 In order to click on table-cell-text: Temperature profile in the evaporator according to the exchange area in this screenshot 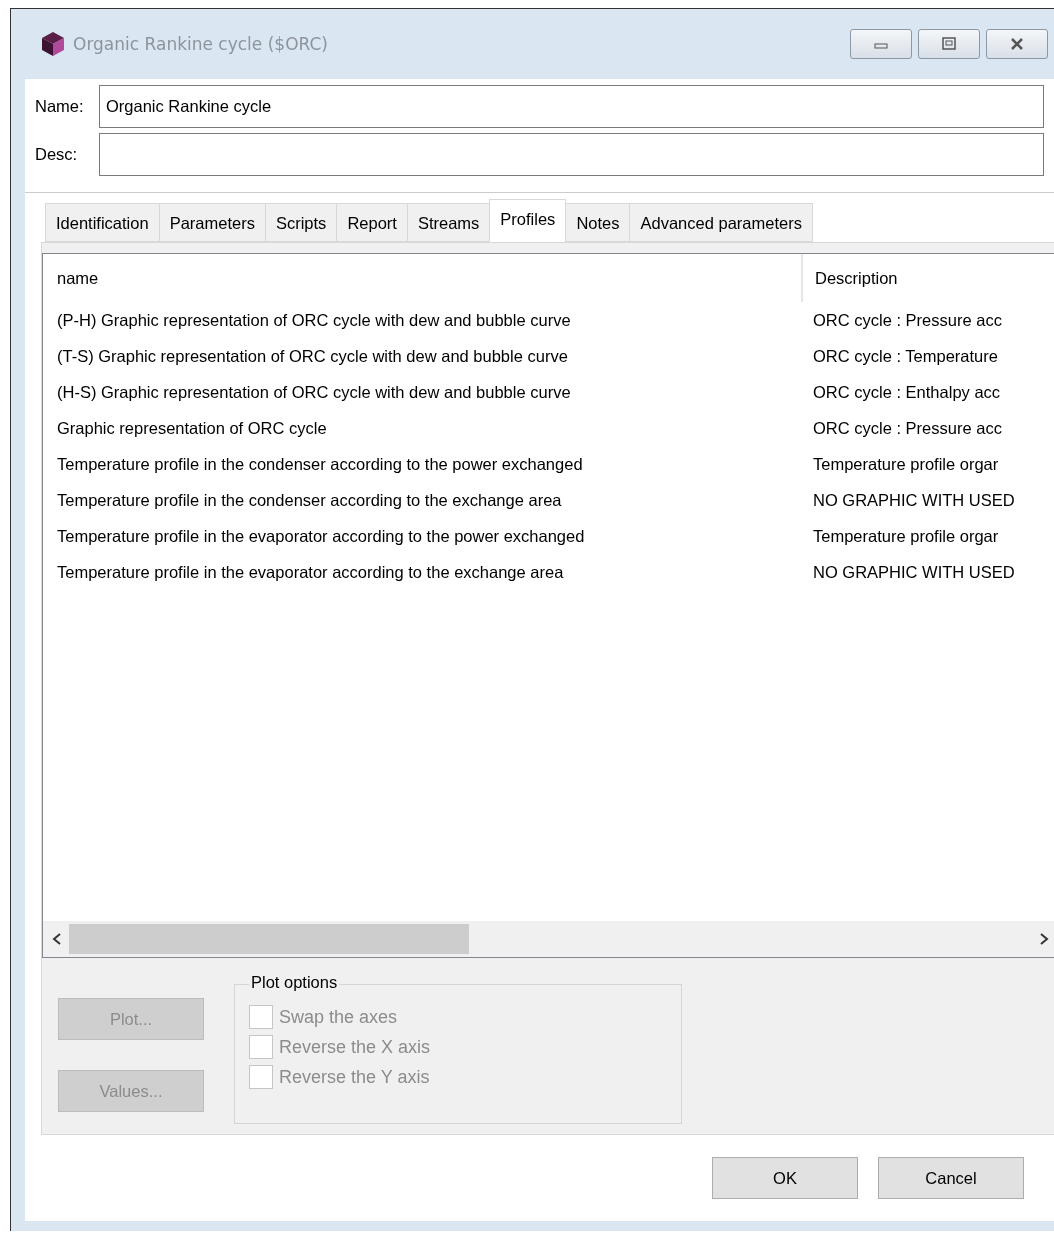, I will do `click(310, 572)`.